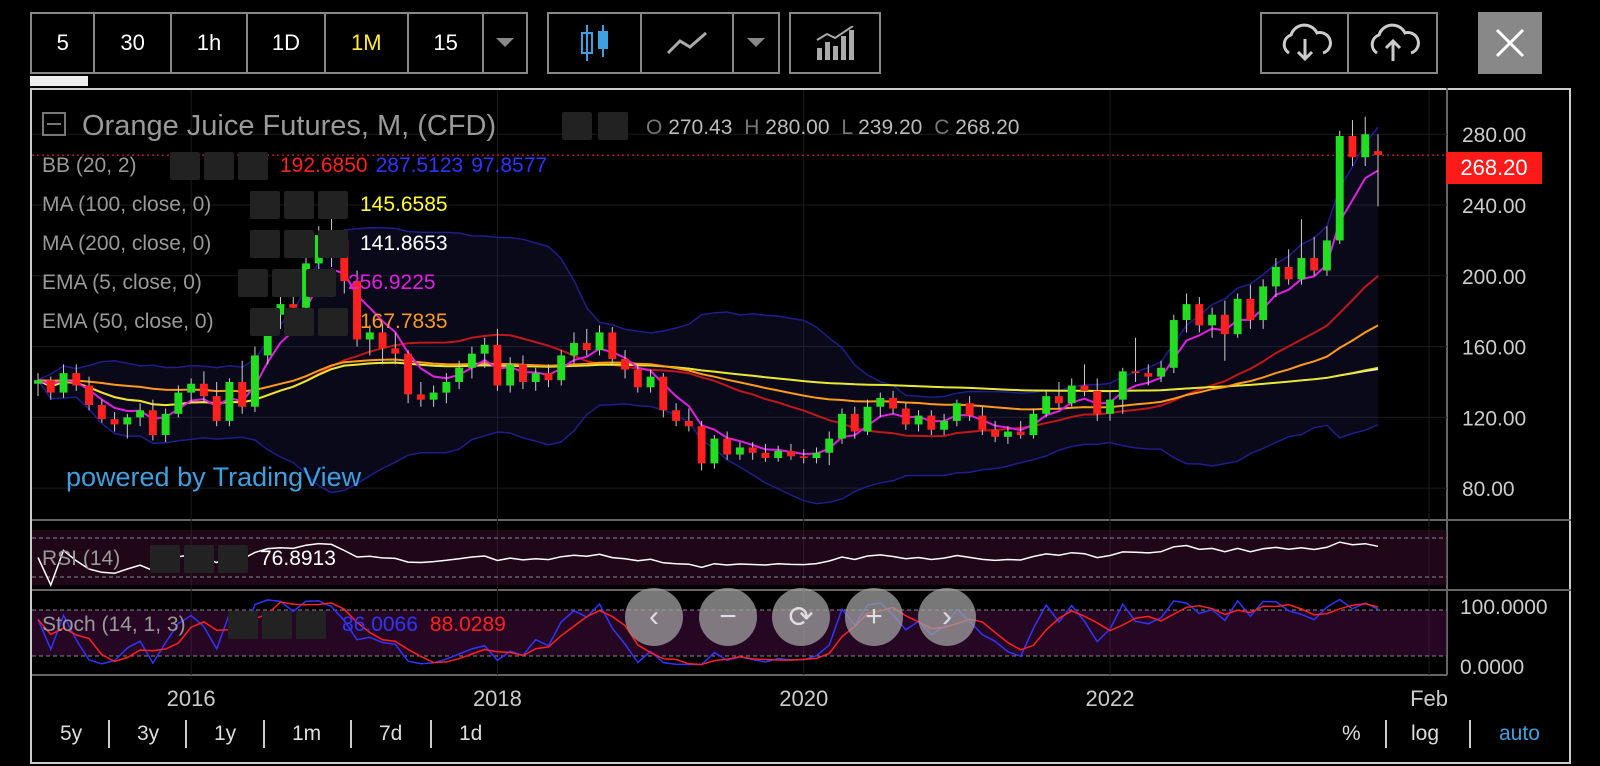  What do you see at coordinates (191, 698) in the screenshot?
I see `x-tick-label: 2016` at bounding box center [191, 698].